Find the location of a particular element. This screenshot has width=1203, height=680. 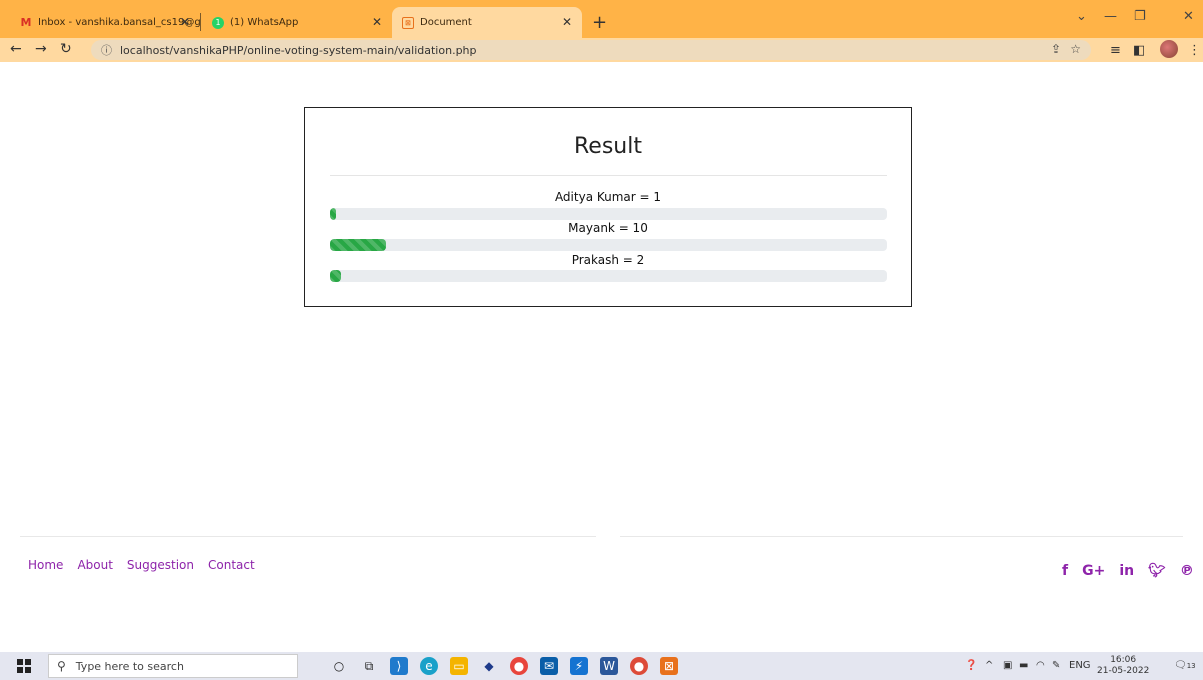

candidate-label: Prakash = 2 is located at coordinates (608, 260).